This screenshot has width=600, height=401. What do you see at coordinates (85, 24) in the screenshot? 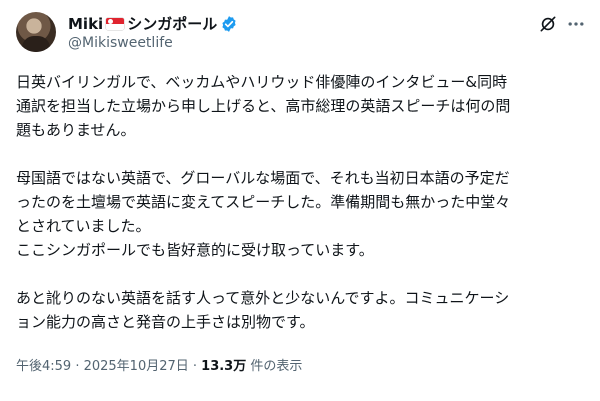
I see `display-name: Miki` at bounding box center [85, 24].